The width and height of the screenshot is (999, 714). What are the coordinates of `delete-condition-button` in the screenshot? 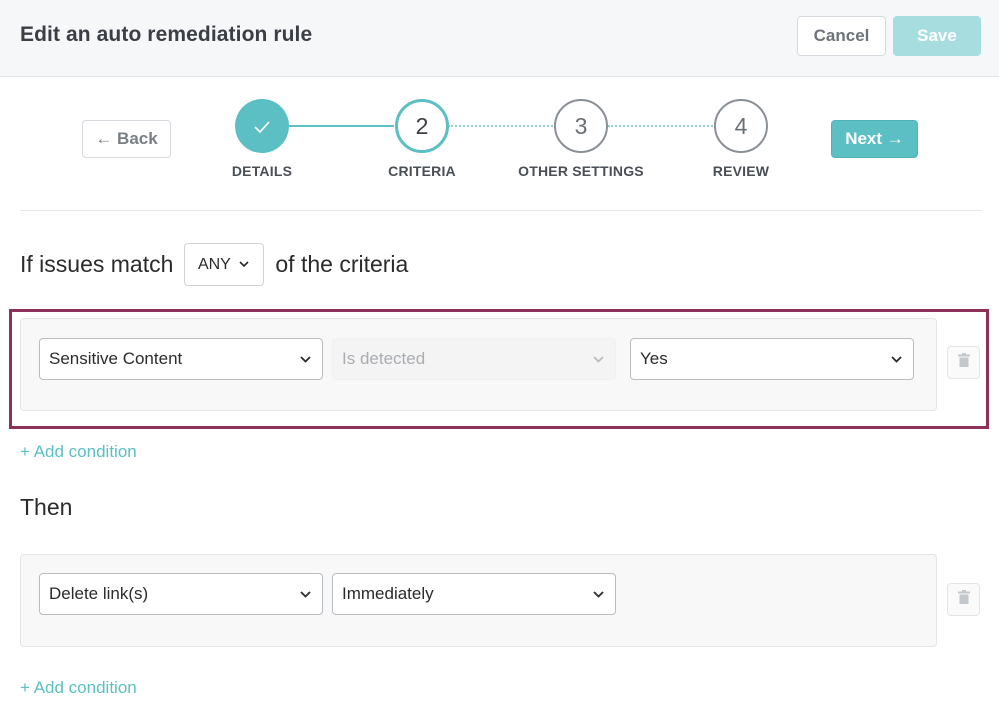 It's located at (963, 362).